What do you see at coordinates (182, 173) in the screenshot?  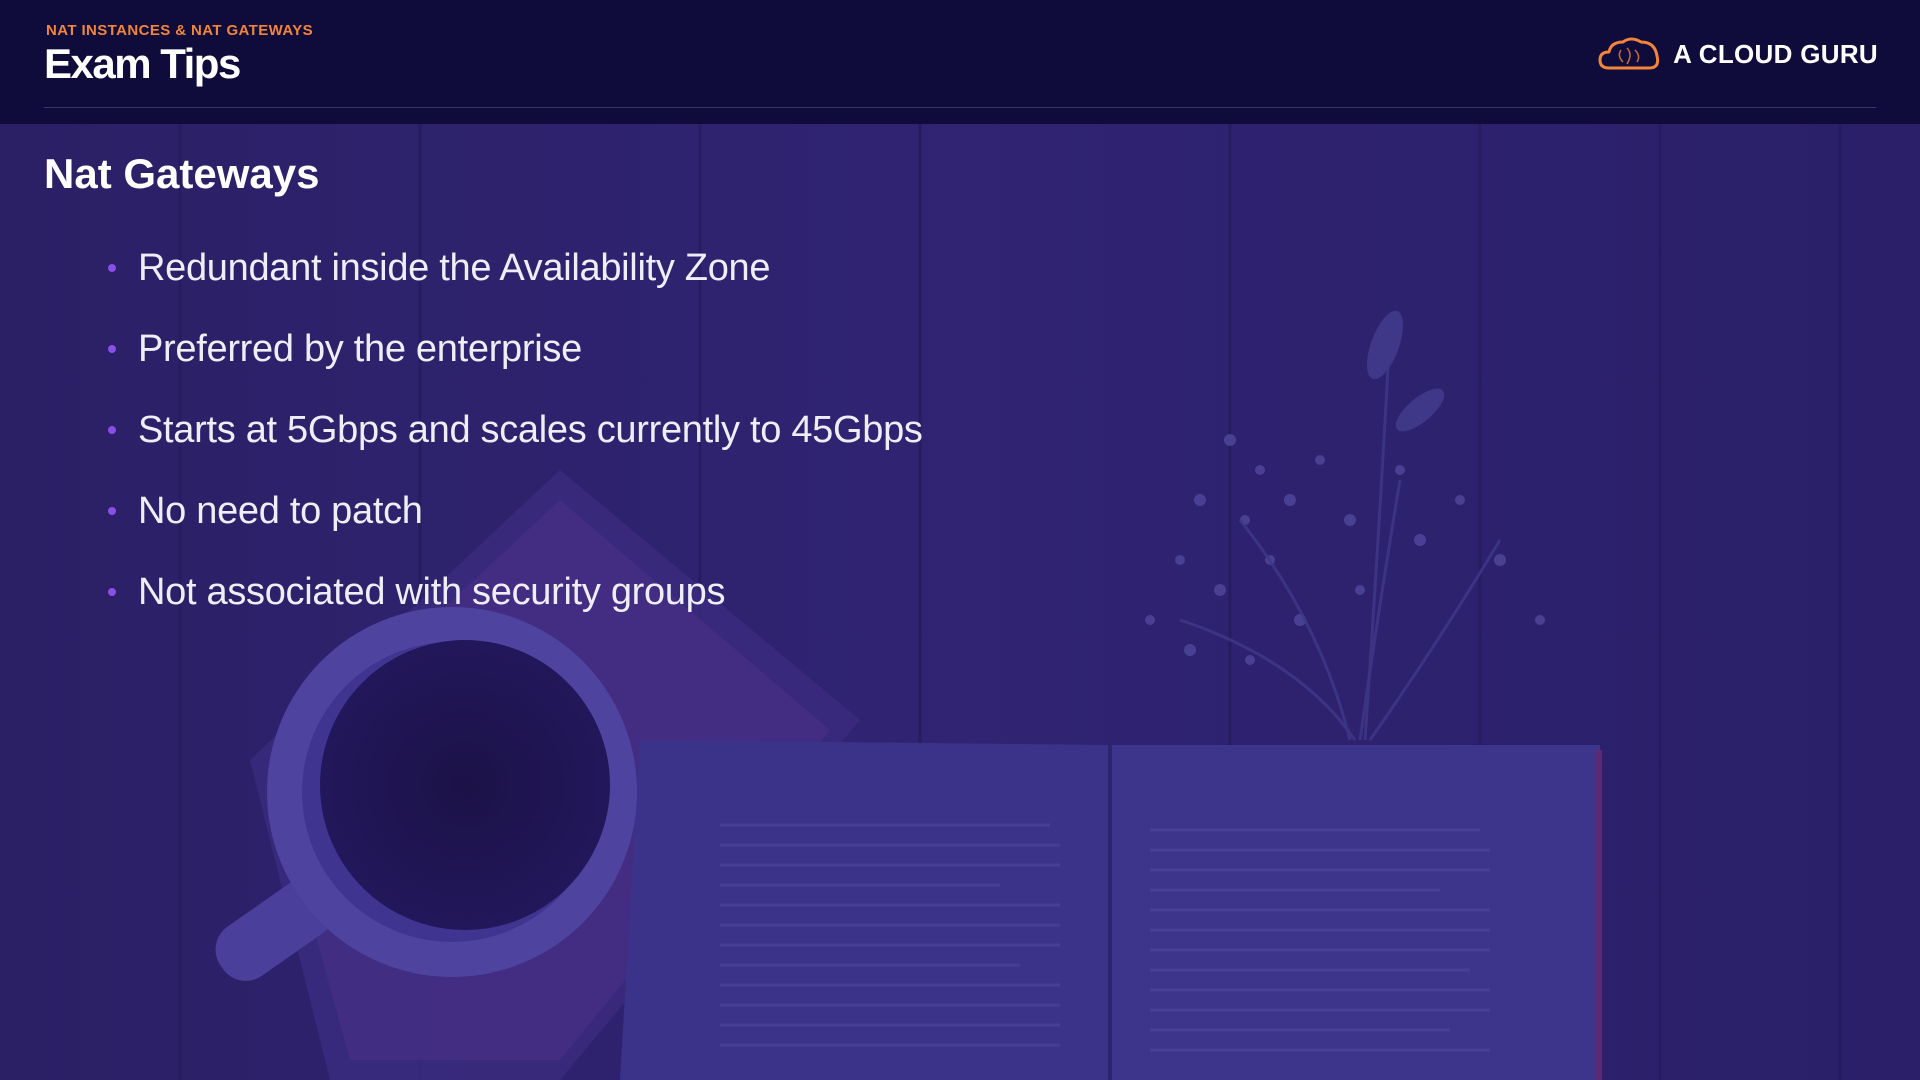 I see `section-heading: Nat Gateways` at bounding box center [182, 173].